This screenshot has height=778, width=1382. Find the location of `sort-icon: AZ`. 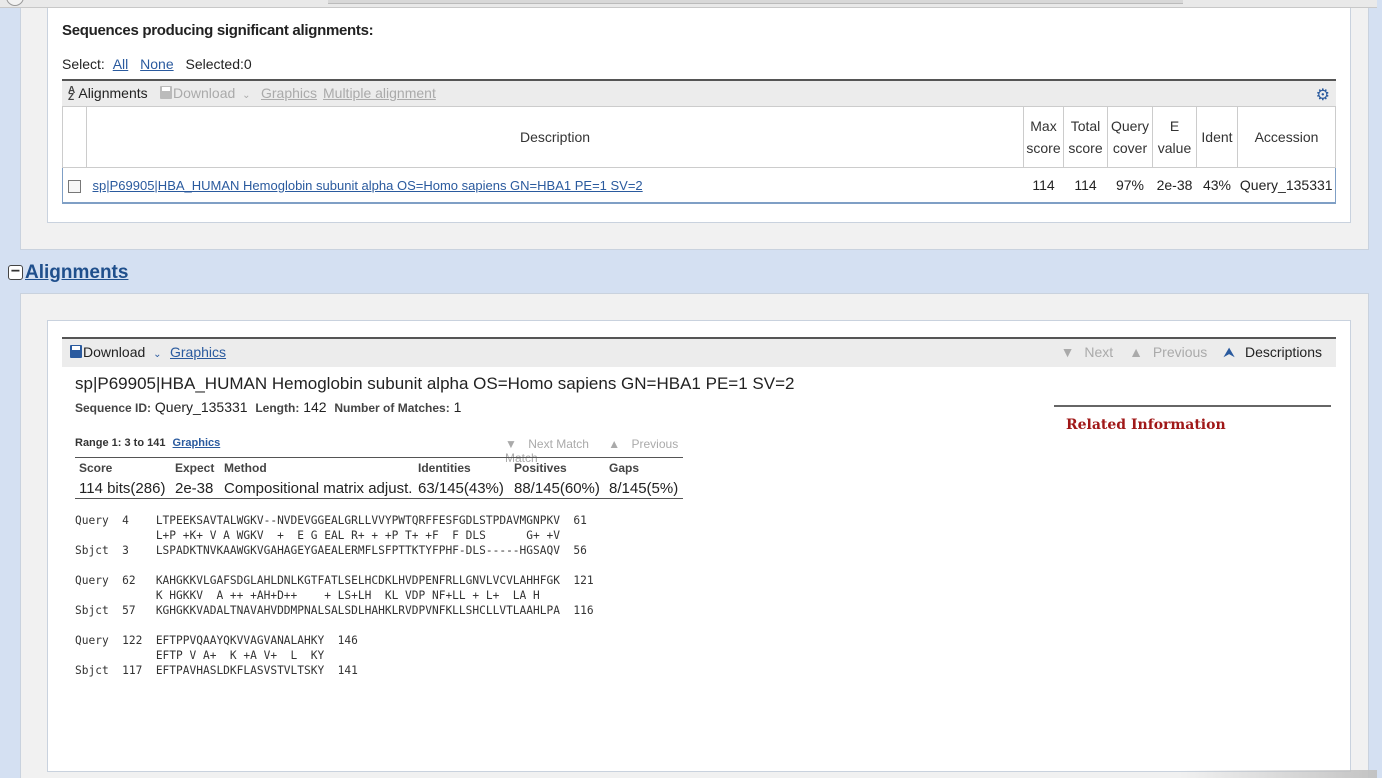

sort-icon: AZ is located at coordinates (72, 94).